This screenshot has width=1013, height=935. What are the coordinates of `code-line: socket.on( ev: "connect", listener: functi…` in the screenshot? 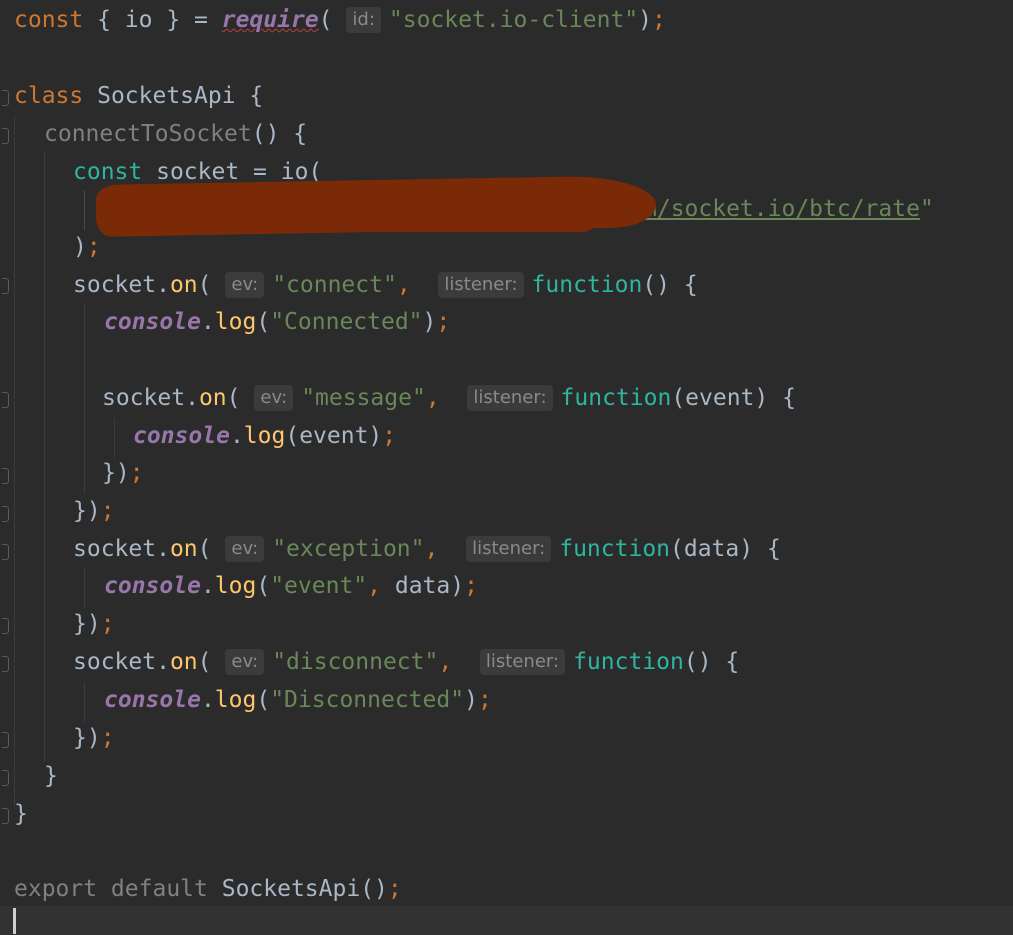 It's located at (385, 285).